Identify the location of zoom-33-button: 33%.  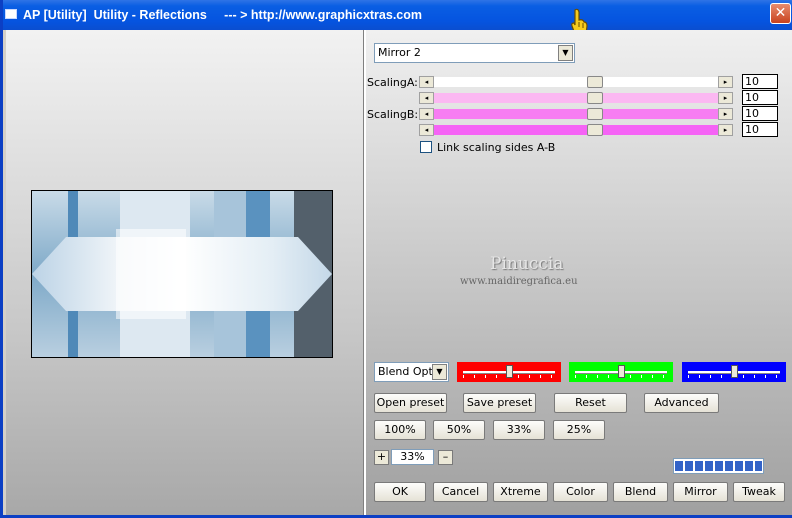
(519, 430).